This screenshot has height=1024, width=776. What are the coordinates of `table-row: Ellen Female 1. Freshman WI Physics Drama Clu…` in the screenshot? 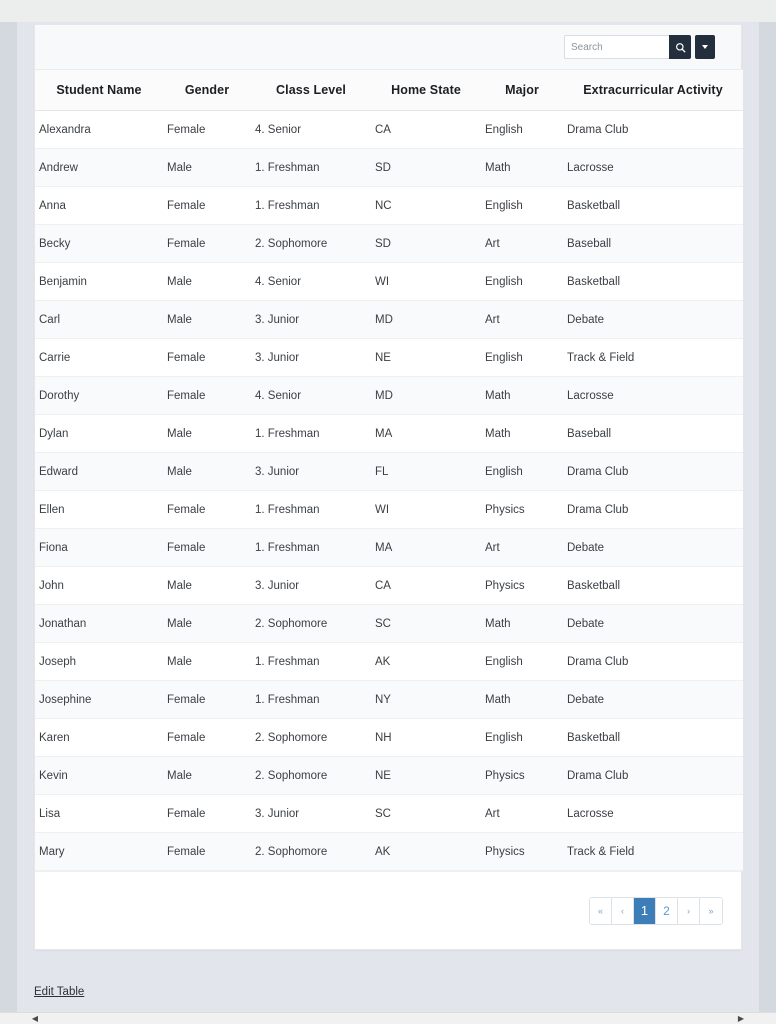 It's located at (389, 509).